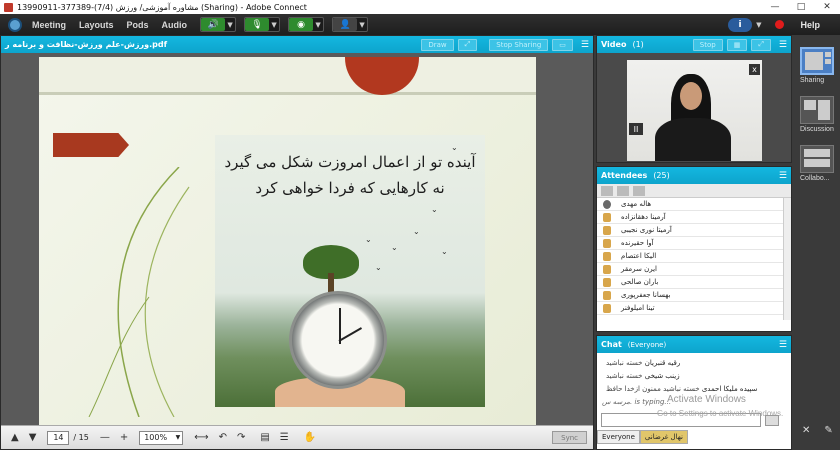  Describe the element at coordinates (817, 430) in the screenshot. I see `layouts-bottom-controls: ✕ ✎` at that location.